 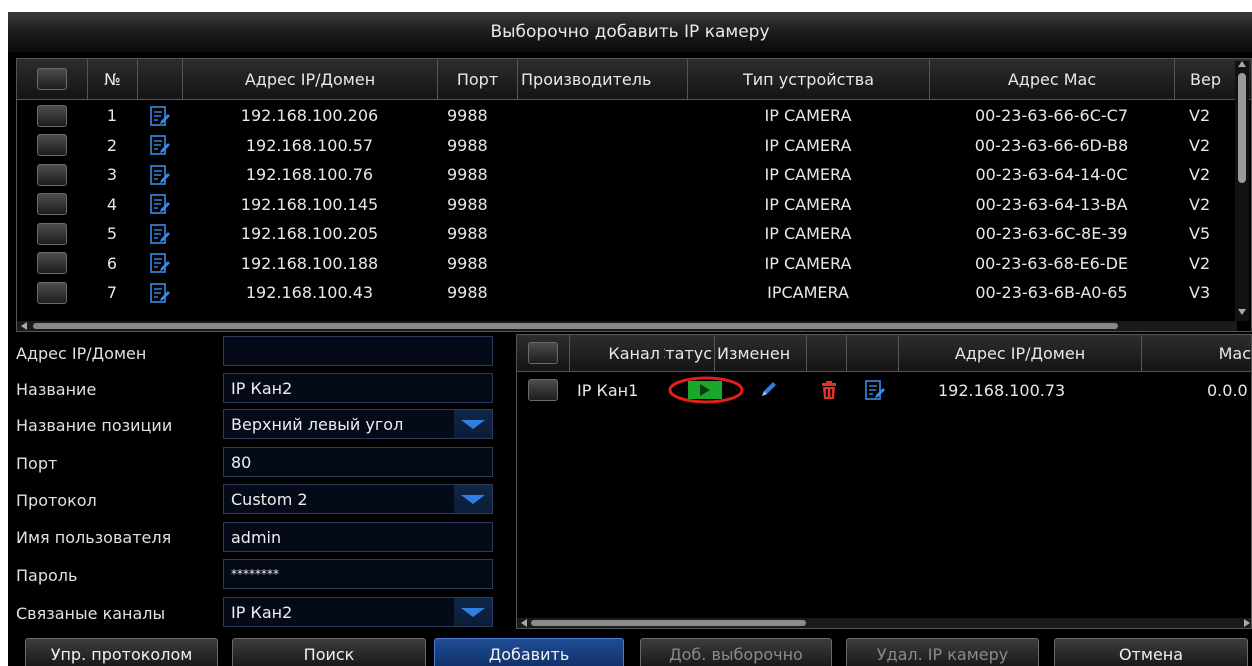 I want to click on cell-version: V5, so click(x=1200, y=233).